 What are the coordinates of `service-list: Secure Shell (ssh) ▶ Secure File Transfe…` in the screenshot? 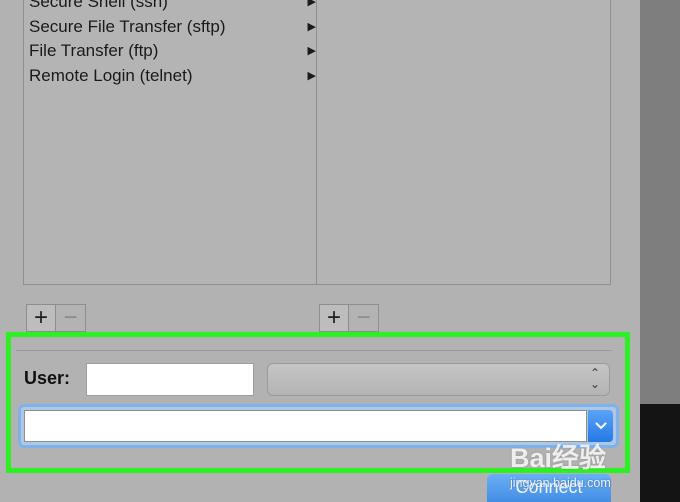 It's located at (170, 44).